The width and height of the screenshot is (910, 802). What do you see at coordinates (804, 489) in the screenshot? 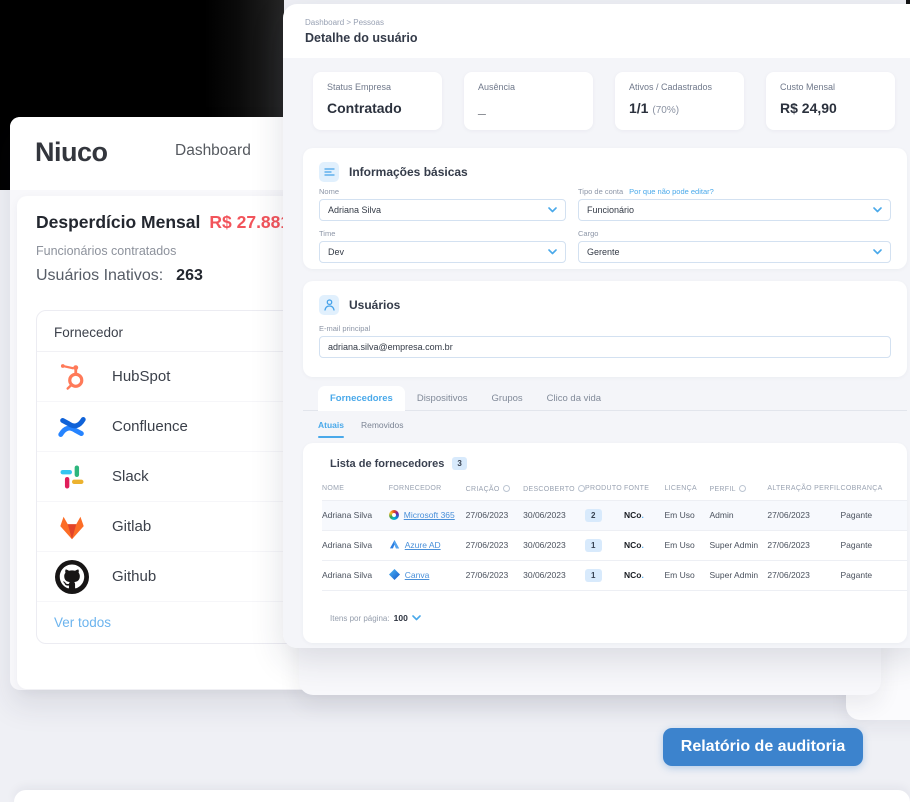
I see `col-header: ALTERAÇÃO PERFIL` at bounding box center [804, 489].